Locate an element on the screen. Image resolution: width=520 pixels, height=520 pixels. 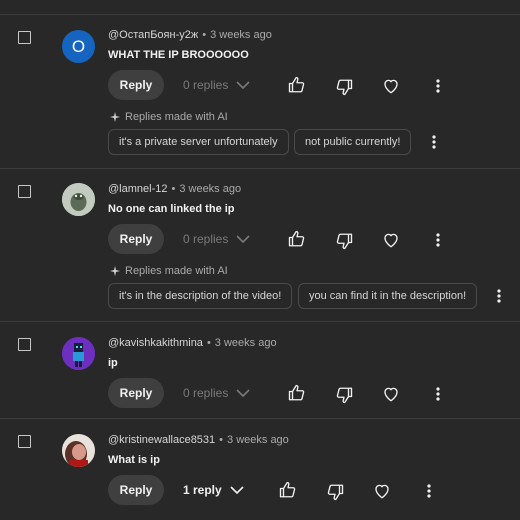
comment-meta: @kavishkakithmina • 3 weeks ago is located at coordinates (192, 343).